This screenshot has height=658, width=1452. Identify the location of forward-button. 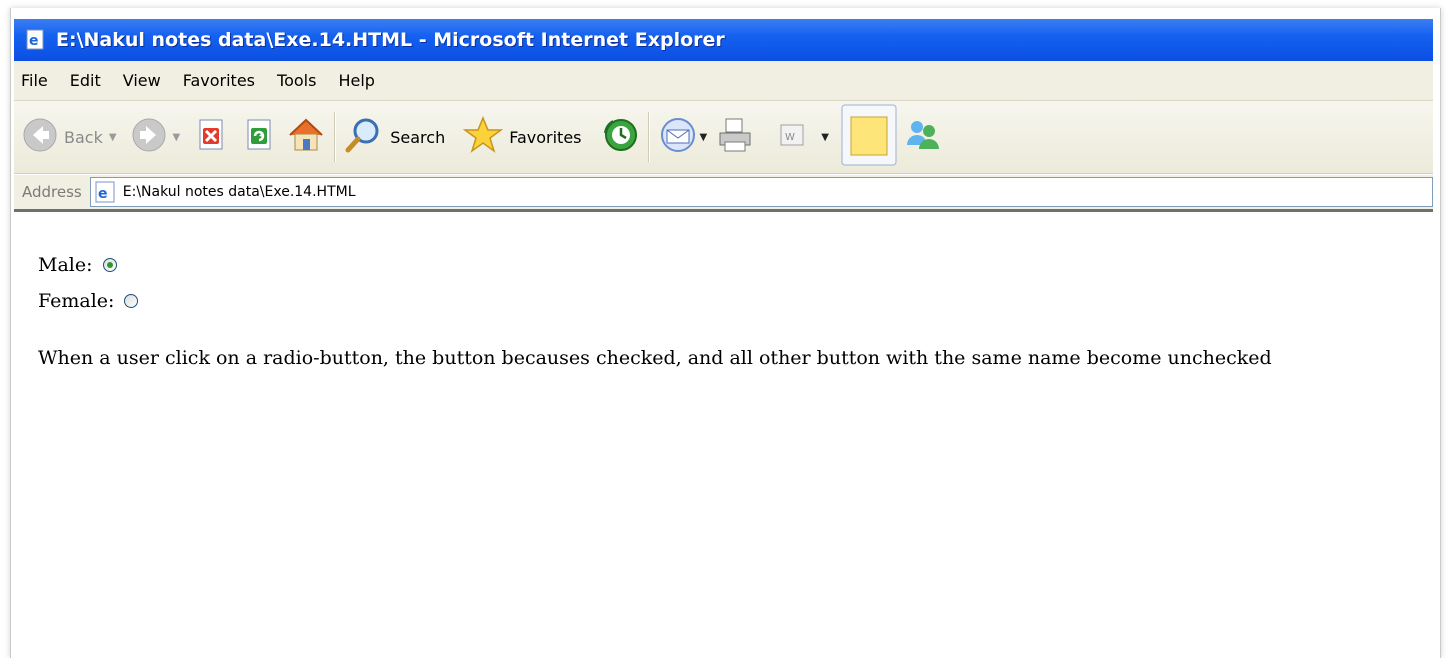
(149, 137).